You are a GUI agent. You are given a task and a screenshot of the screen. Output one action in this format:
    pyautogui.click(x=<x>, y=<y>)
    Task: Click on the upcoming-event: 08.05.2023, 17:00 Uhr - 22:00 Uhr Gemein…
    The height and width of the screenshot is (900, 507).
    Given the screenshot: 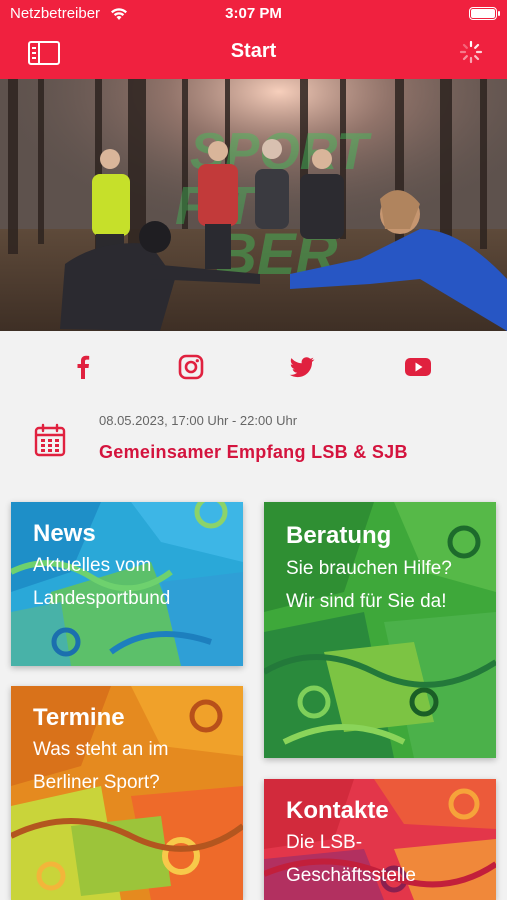 What is the action you would take?
    pyautogui.click(x=253, y=440)
    